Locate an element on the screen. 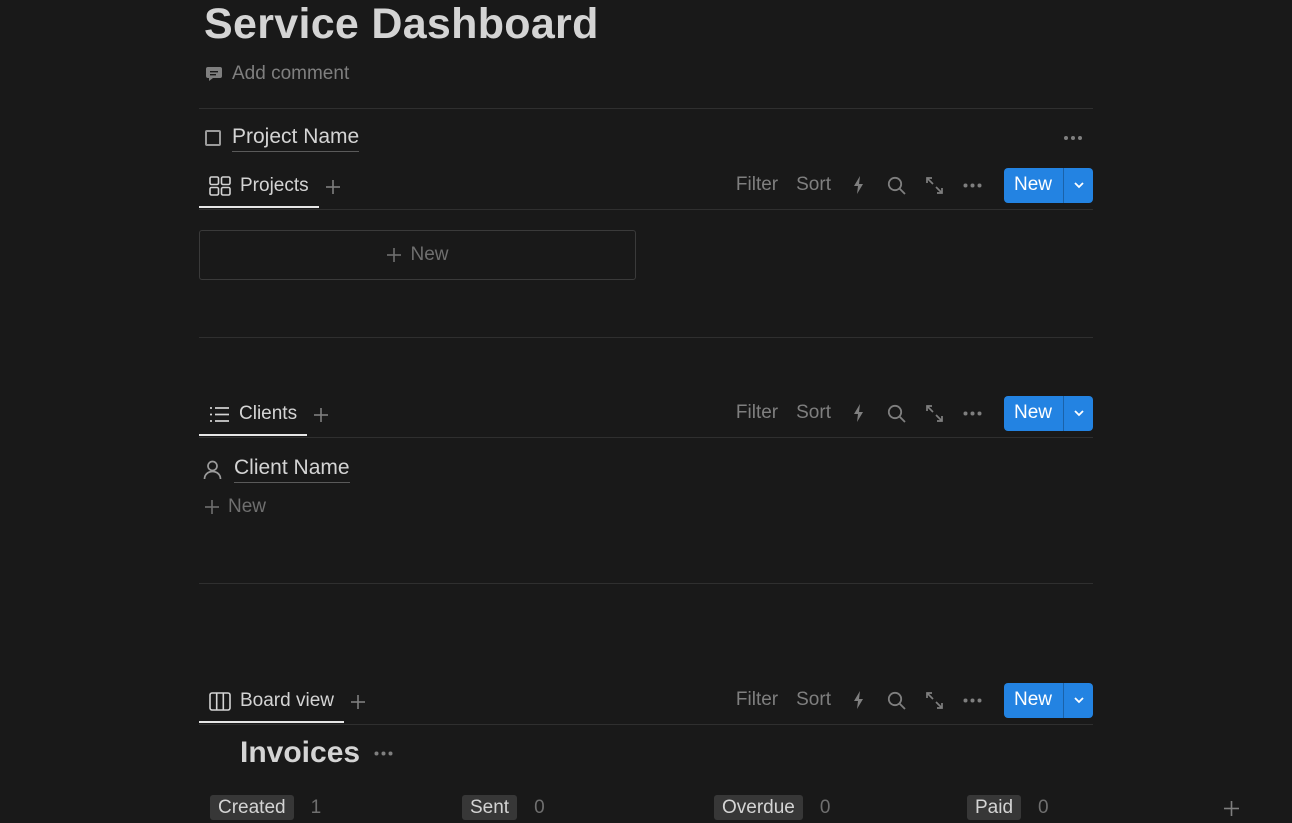 This screenshot has width=1292, height=823. column-count: 1 is located at coordinates (316, 807).